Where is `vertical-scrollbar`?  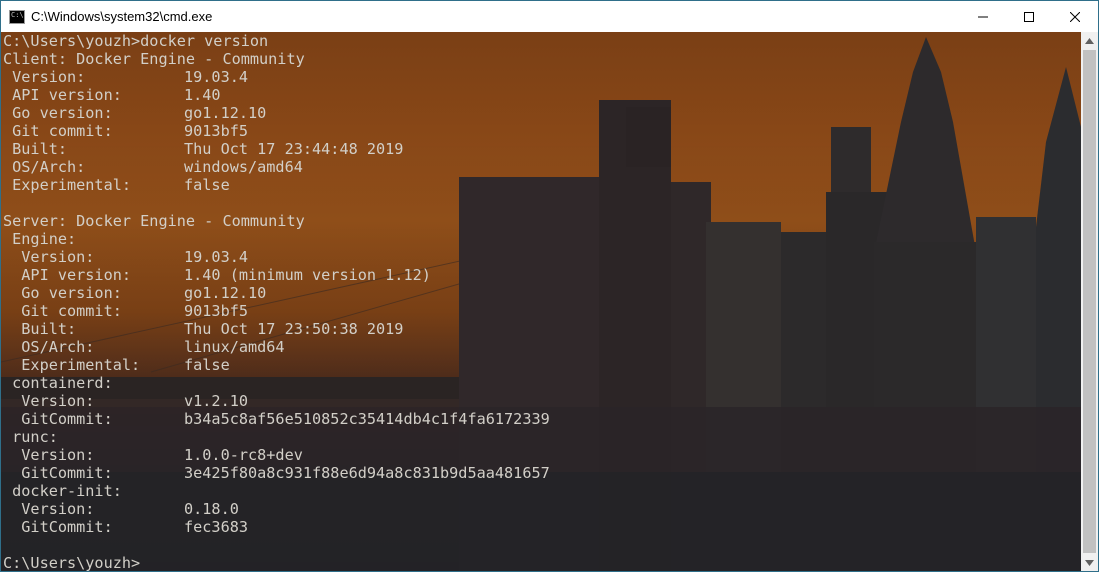
vertical-scrollbar is located at coordinates (1089, 301).